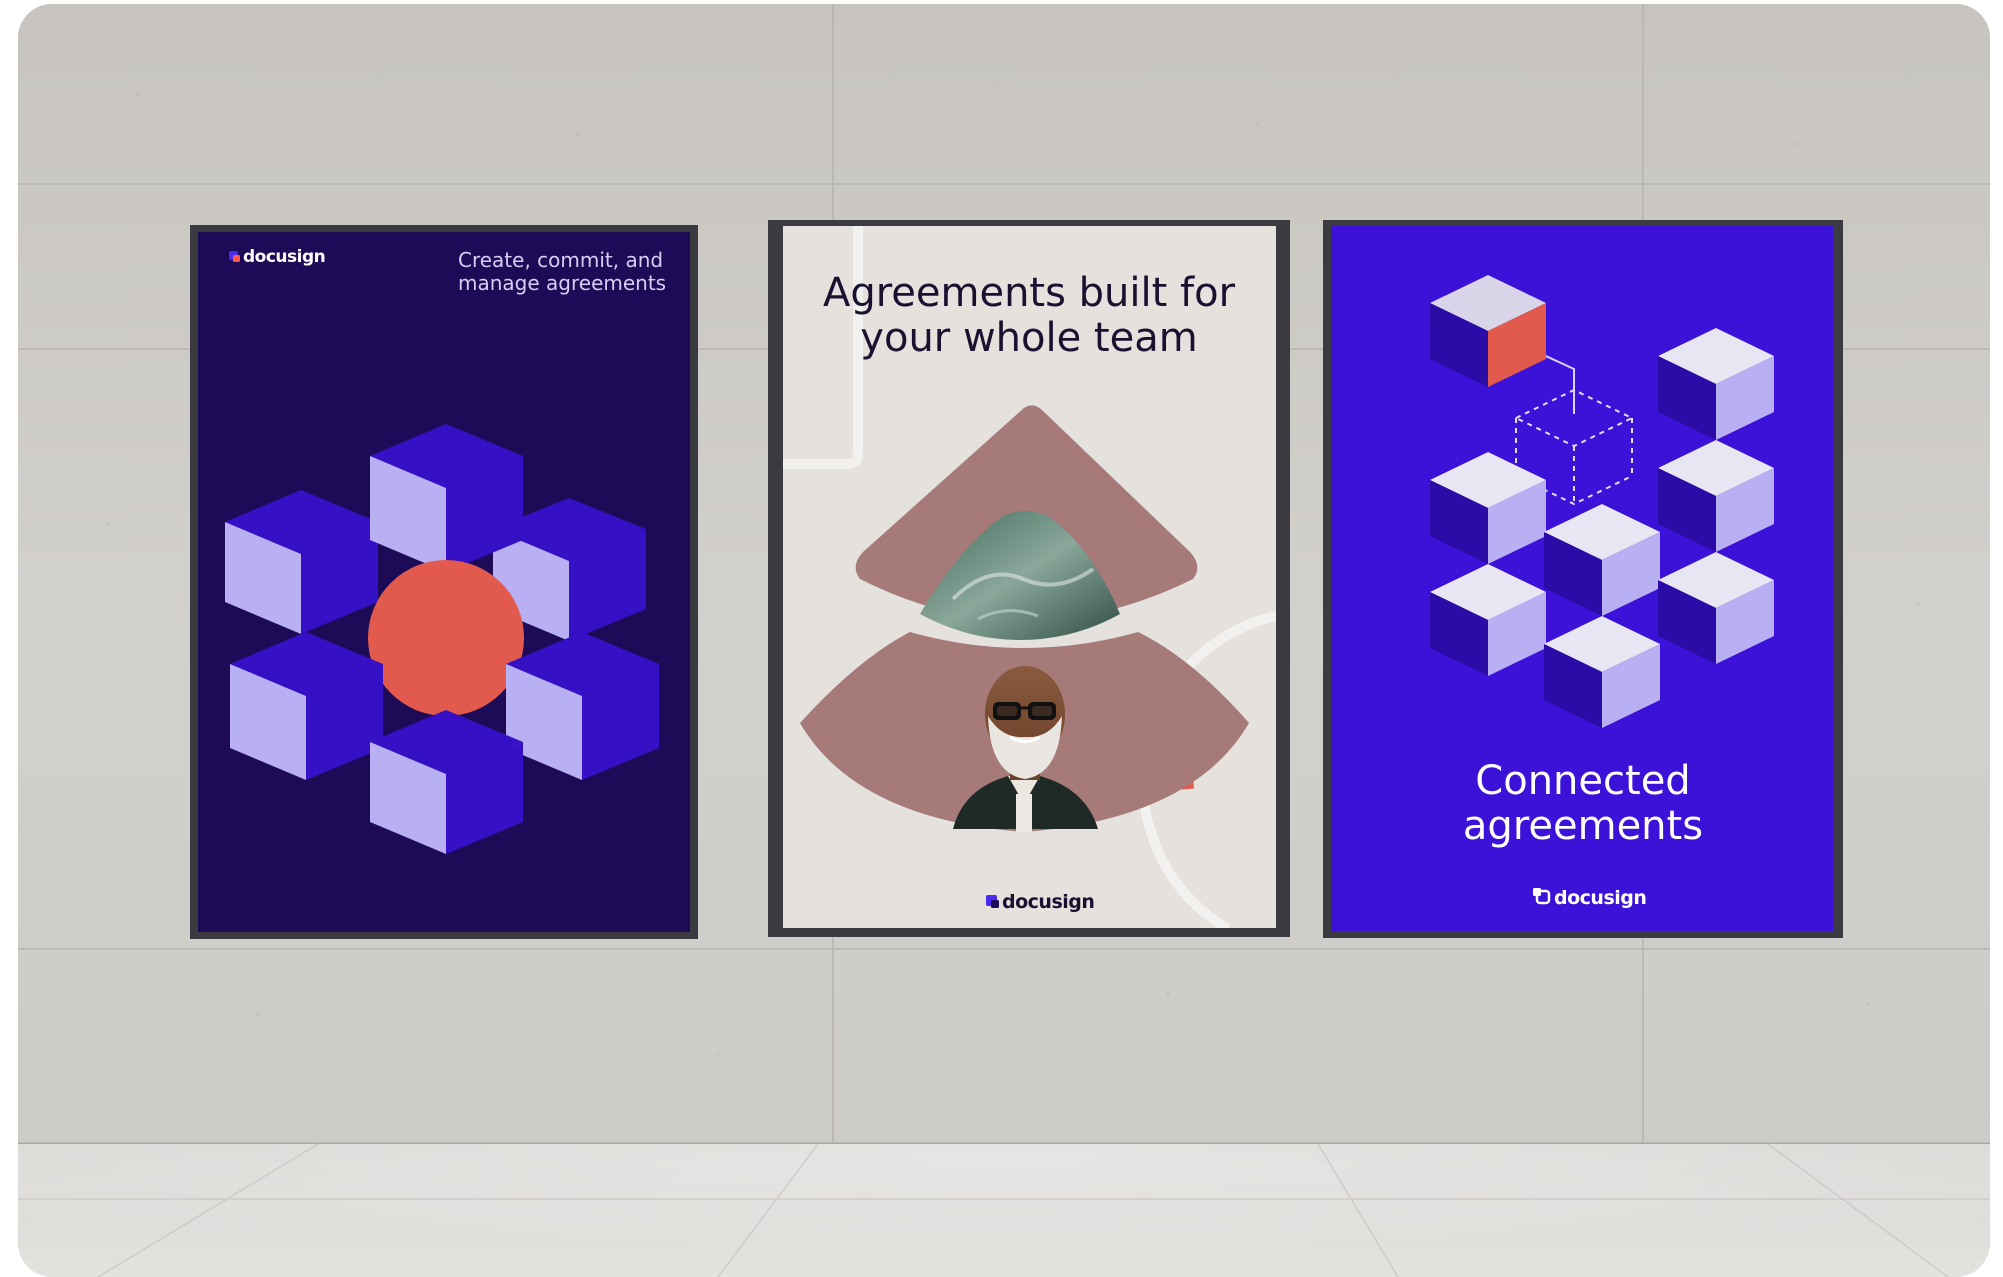 This screenshot has width=2003, height=1277. Describe the element at coordinates (1600, 898) in the screenshot. I see `poster-3-brand: docusign` at that location.